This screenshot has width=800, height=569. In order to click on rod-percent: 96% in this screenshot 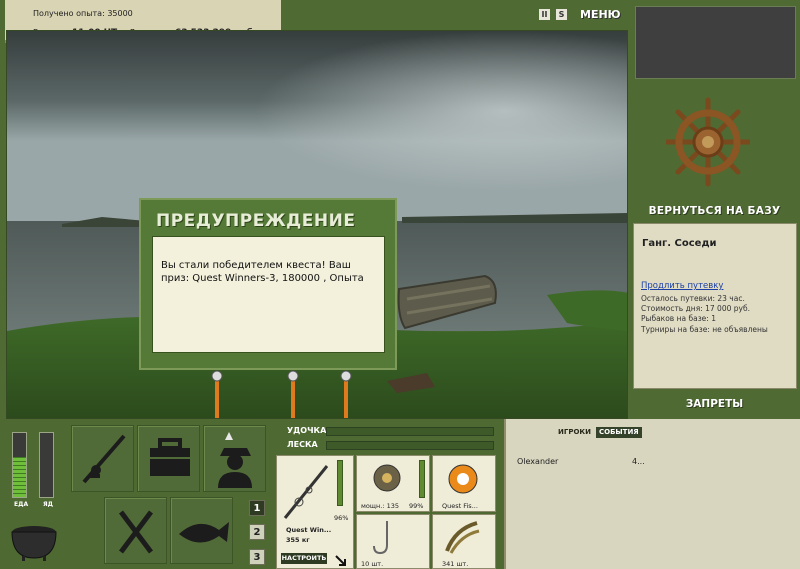, I will do `click(341, 518)`.